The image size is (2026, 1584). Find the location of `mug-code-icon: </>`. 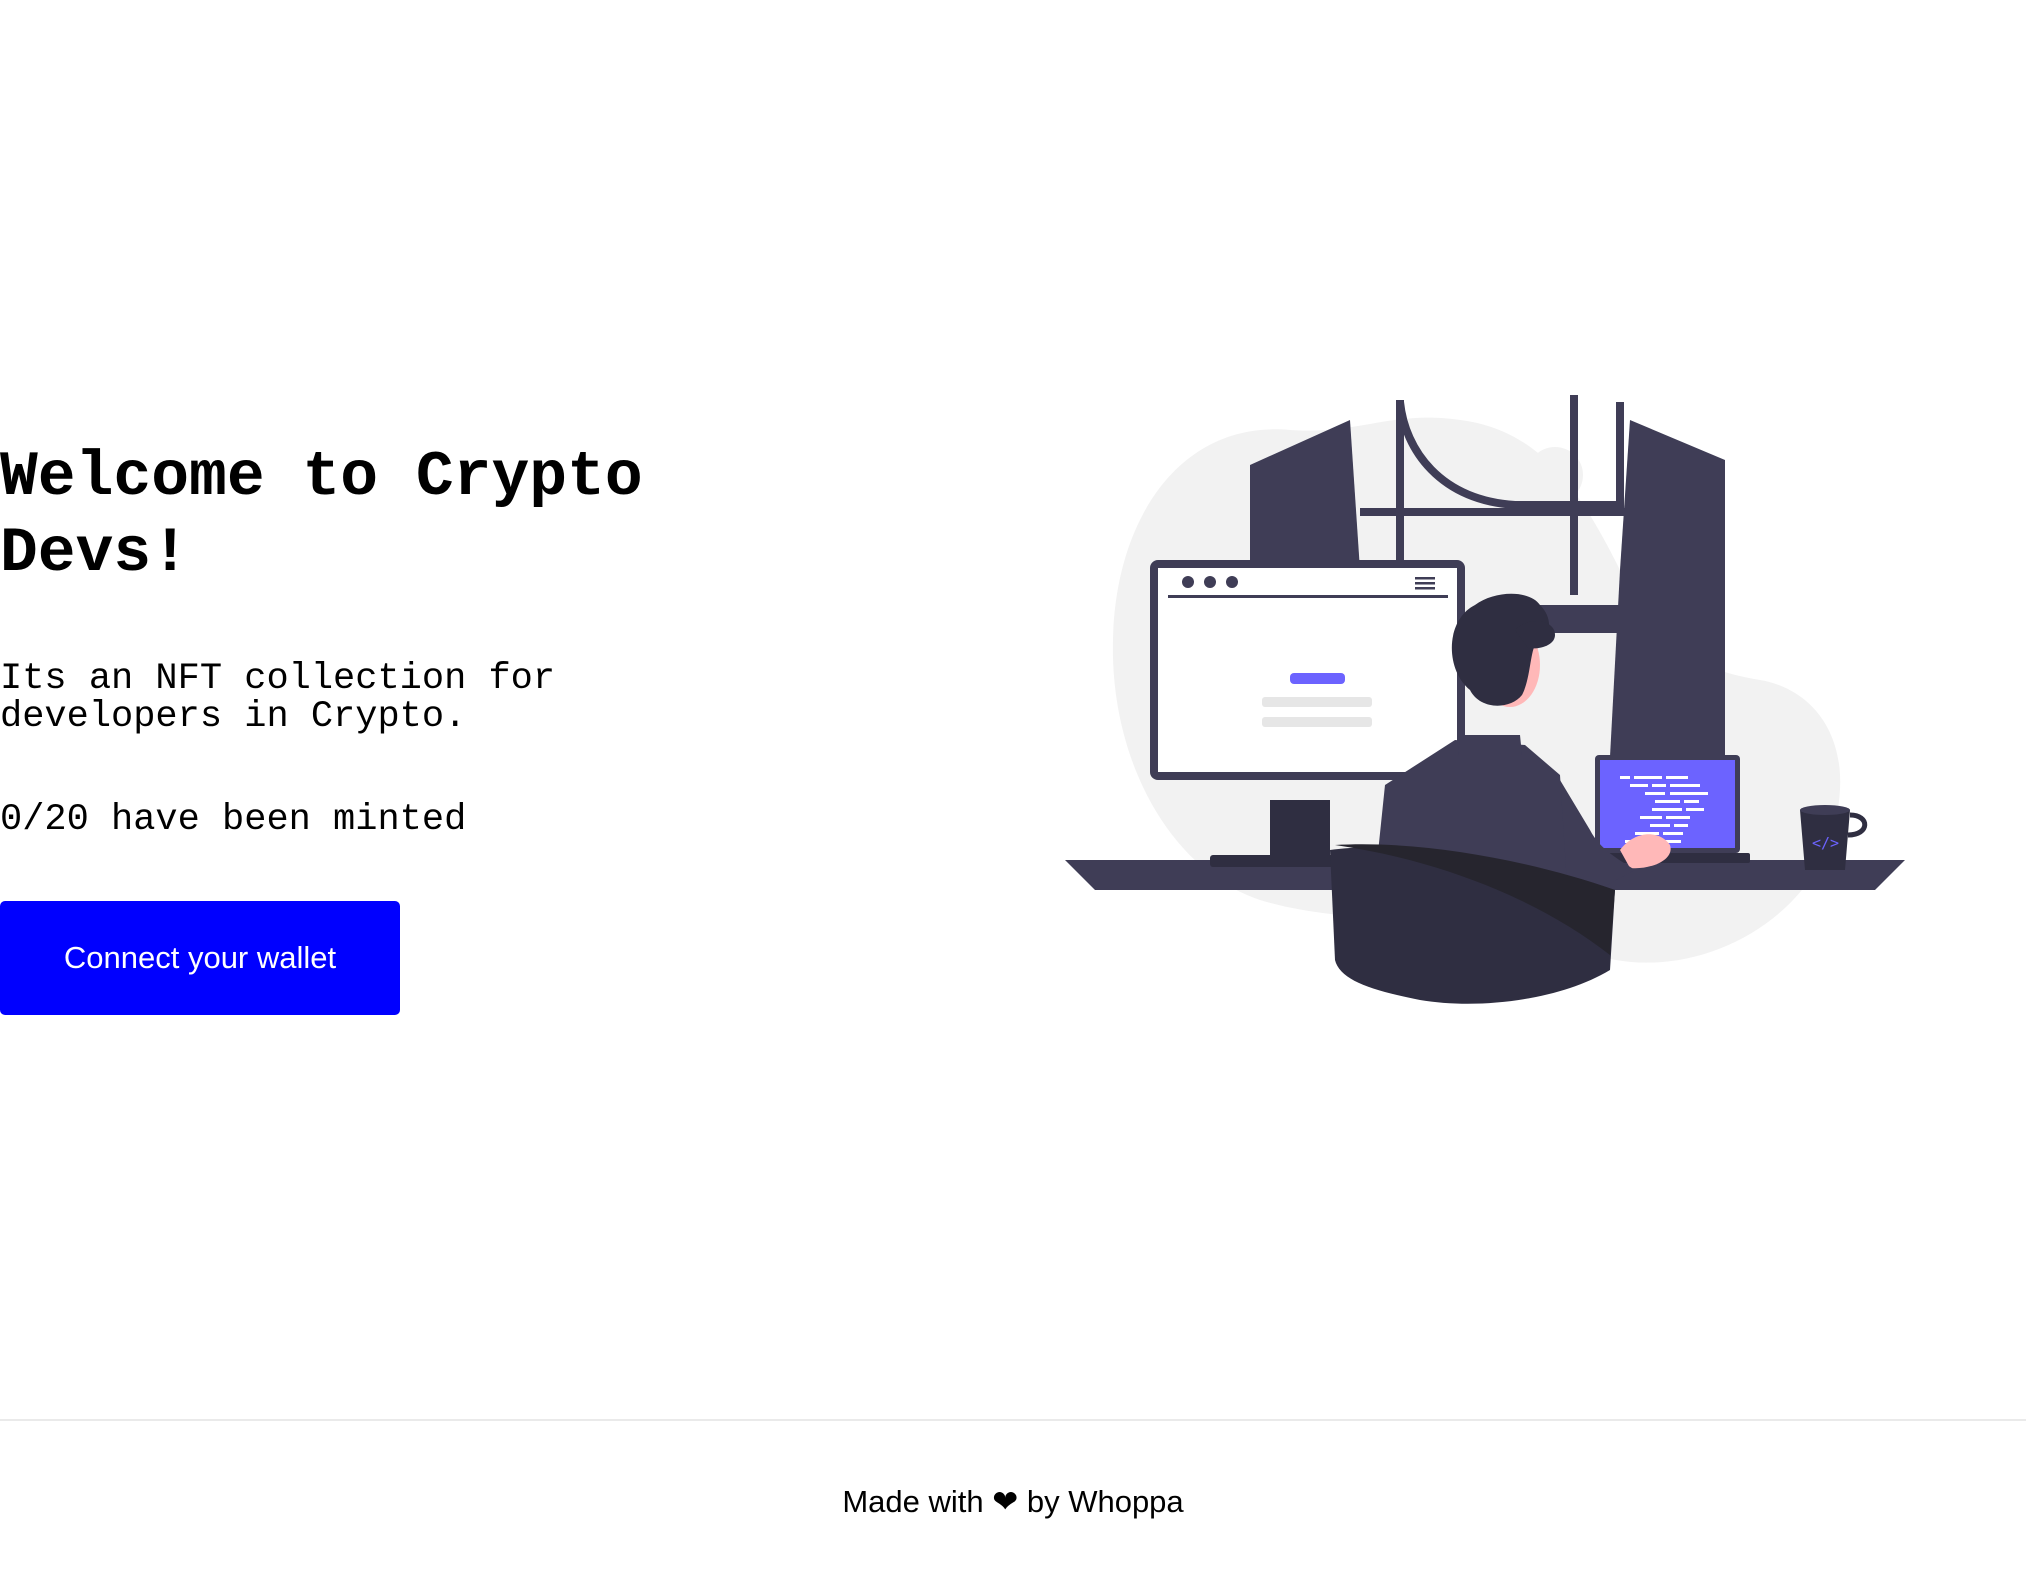

mug-code-icon: </> is located at coordinates (1825, 843).